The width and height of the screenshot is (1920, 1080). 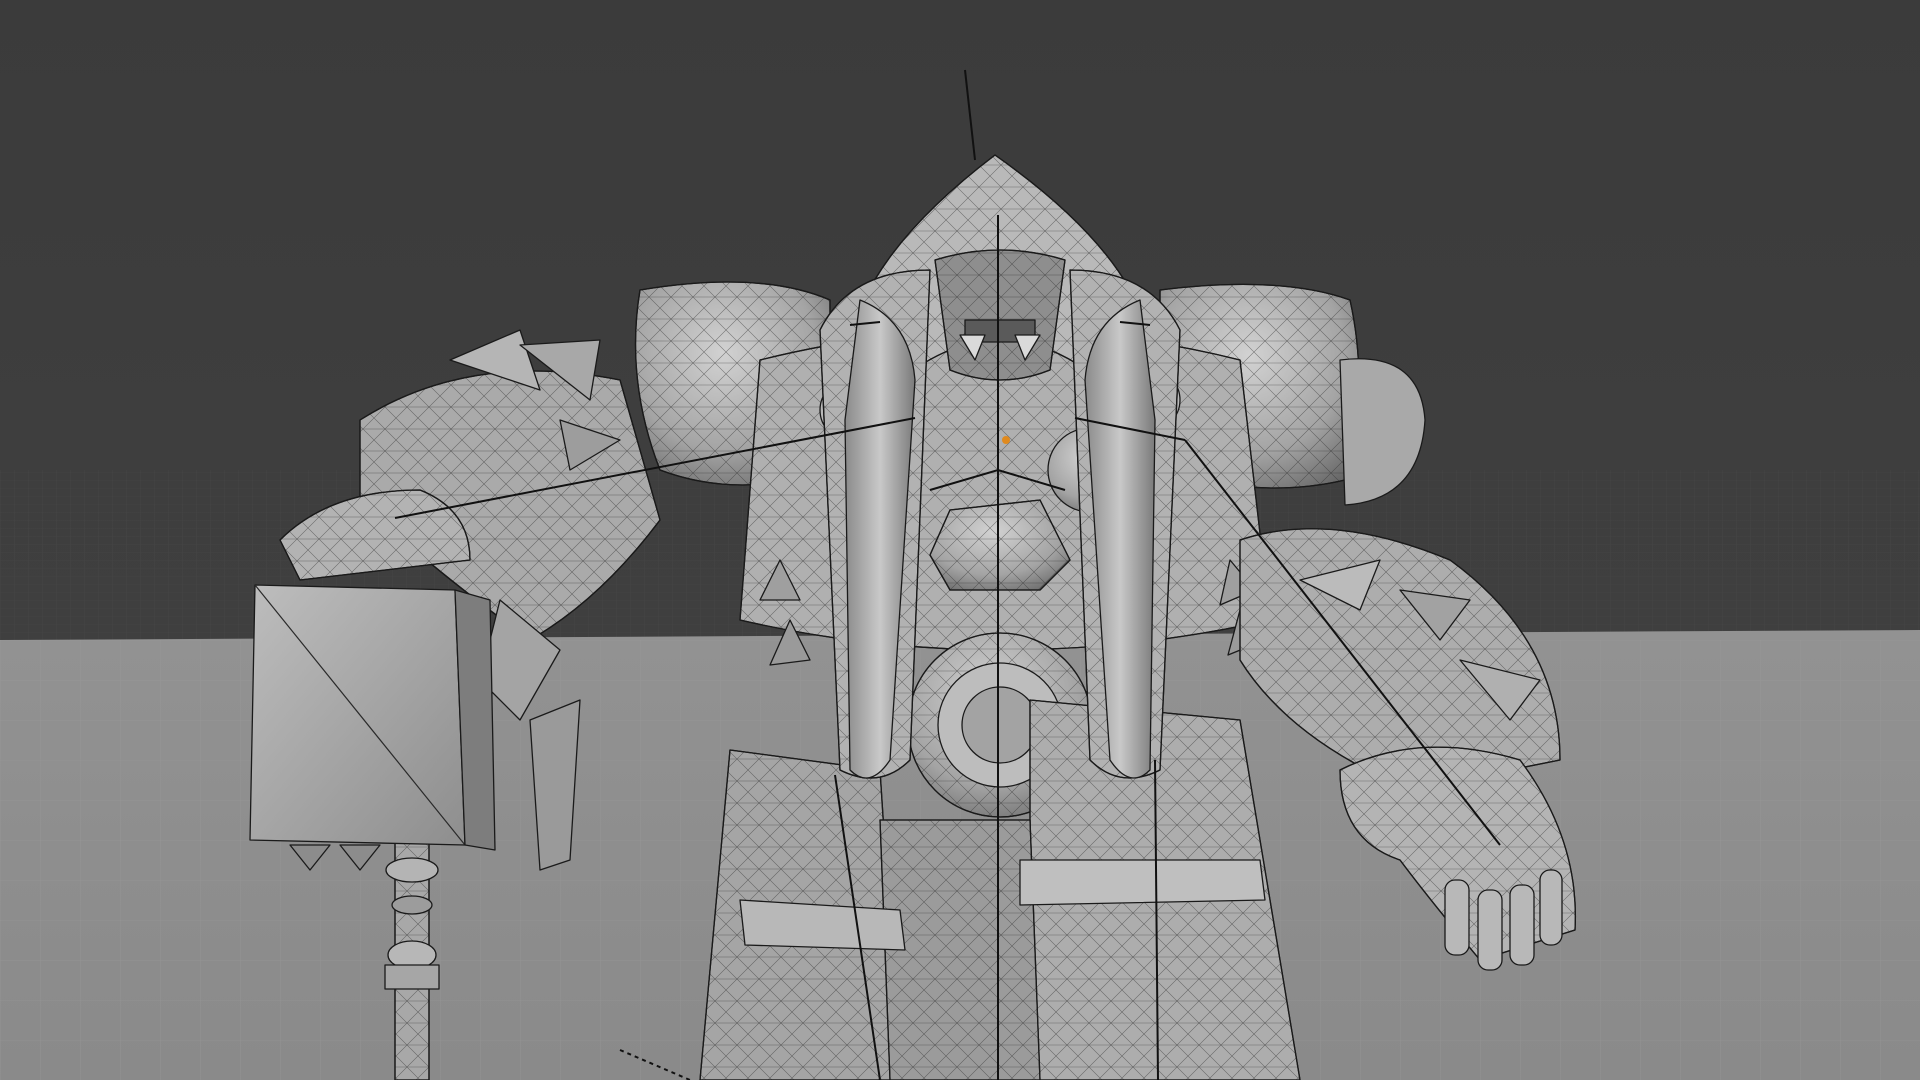 What do you see at coordinates (372, 727) in the screenshot?
I see `hammer-head` at bounding box center [372, 727].